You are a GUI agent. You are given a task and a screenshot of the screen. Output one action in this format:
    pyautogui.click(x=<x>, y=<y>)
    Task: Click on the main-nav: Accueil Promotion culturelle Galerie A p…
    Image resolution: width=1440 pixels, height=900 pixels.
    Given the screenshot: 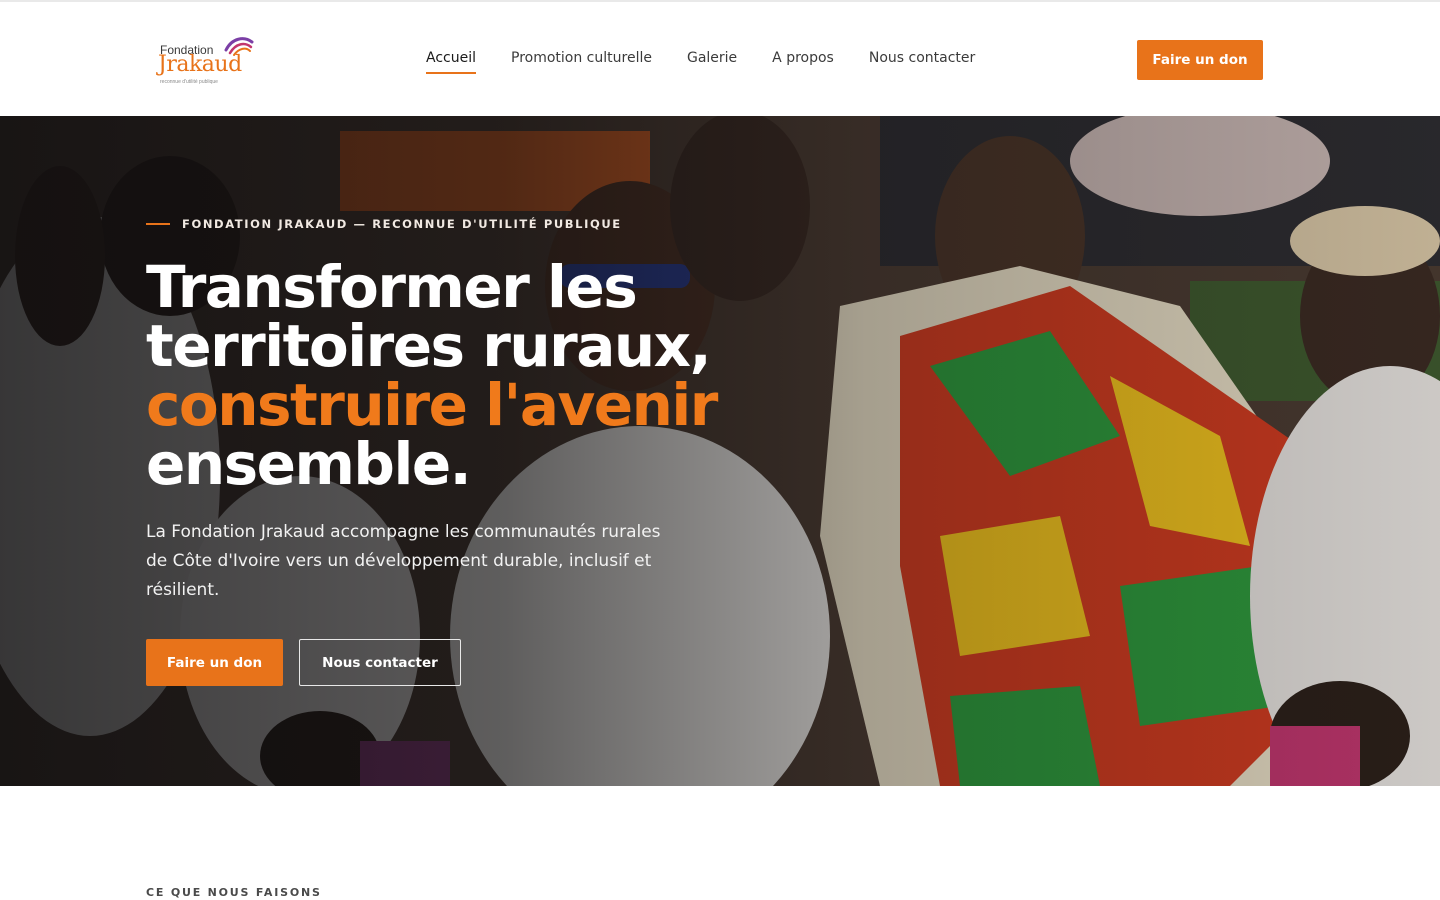 What is the action you would take?
    pyautogui.click(x=700, y=62)
    